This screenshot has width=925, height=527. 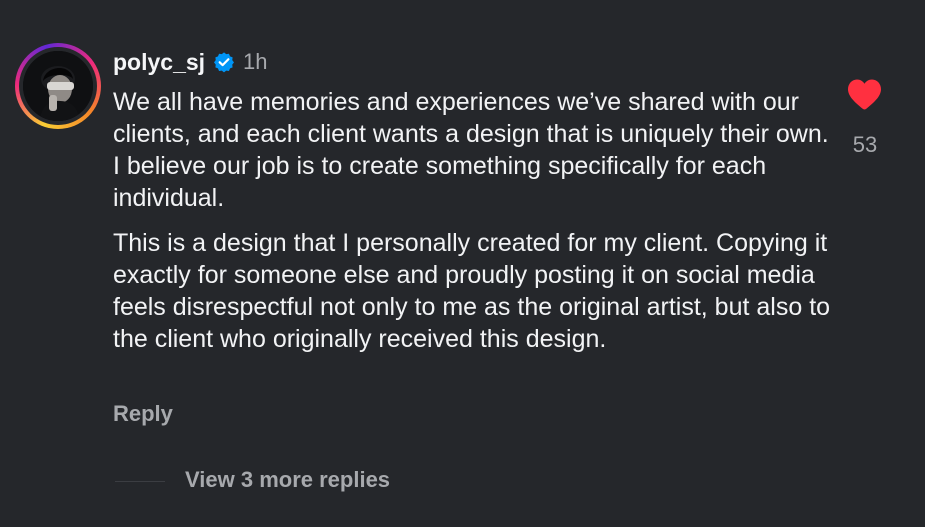 I want to click on avatar-image, so click(x=58, y=86).